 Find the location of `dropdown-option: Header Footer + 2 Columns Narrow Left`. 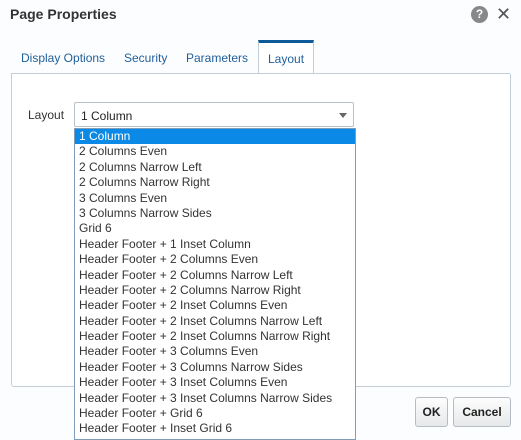

dropdown-option: Header Footer + 2 Columns Narrow Left is located at coordinates (215, 275).